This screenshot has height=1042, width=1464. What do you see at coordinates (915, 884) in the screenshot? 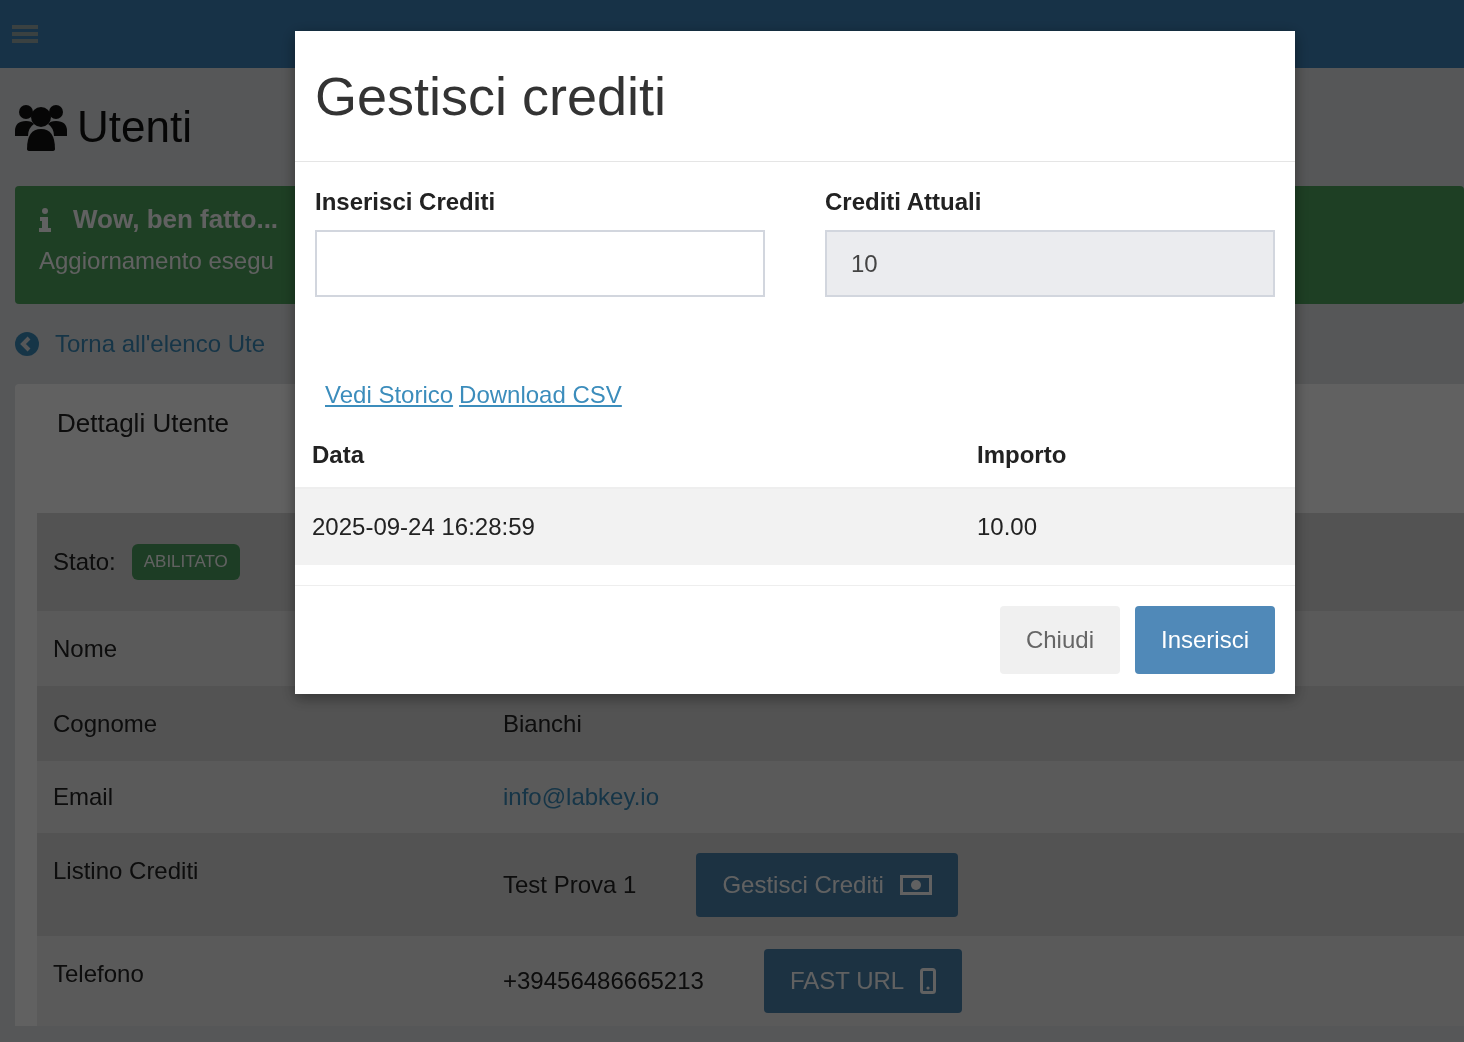
I see `banknote-icon` at bounding box center [915, 884].